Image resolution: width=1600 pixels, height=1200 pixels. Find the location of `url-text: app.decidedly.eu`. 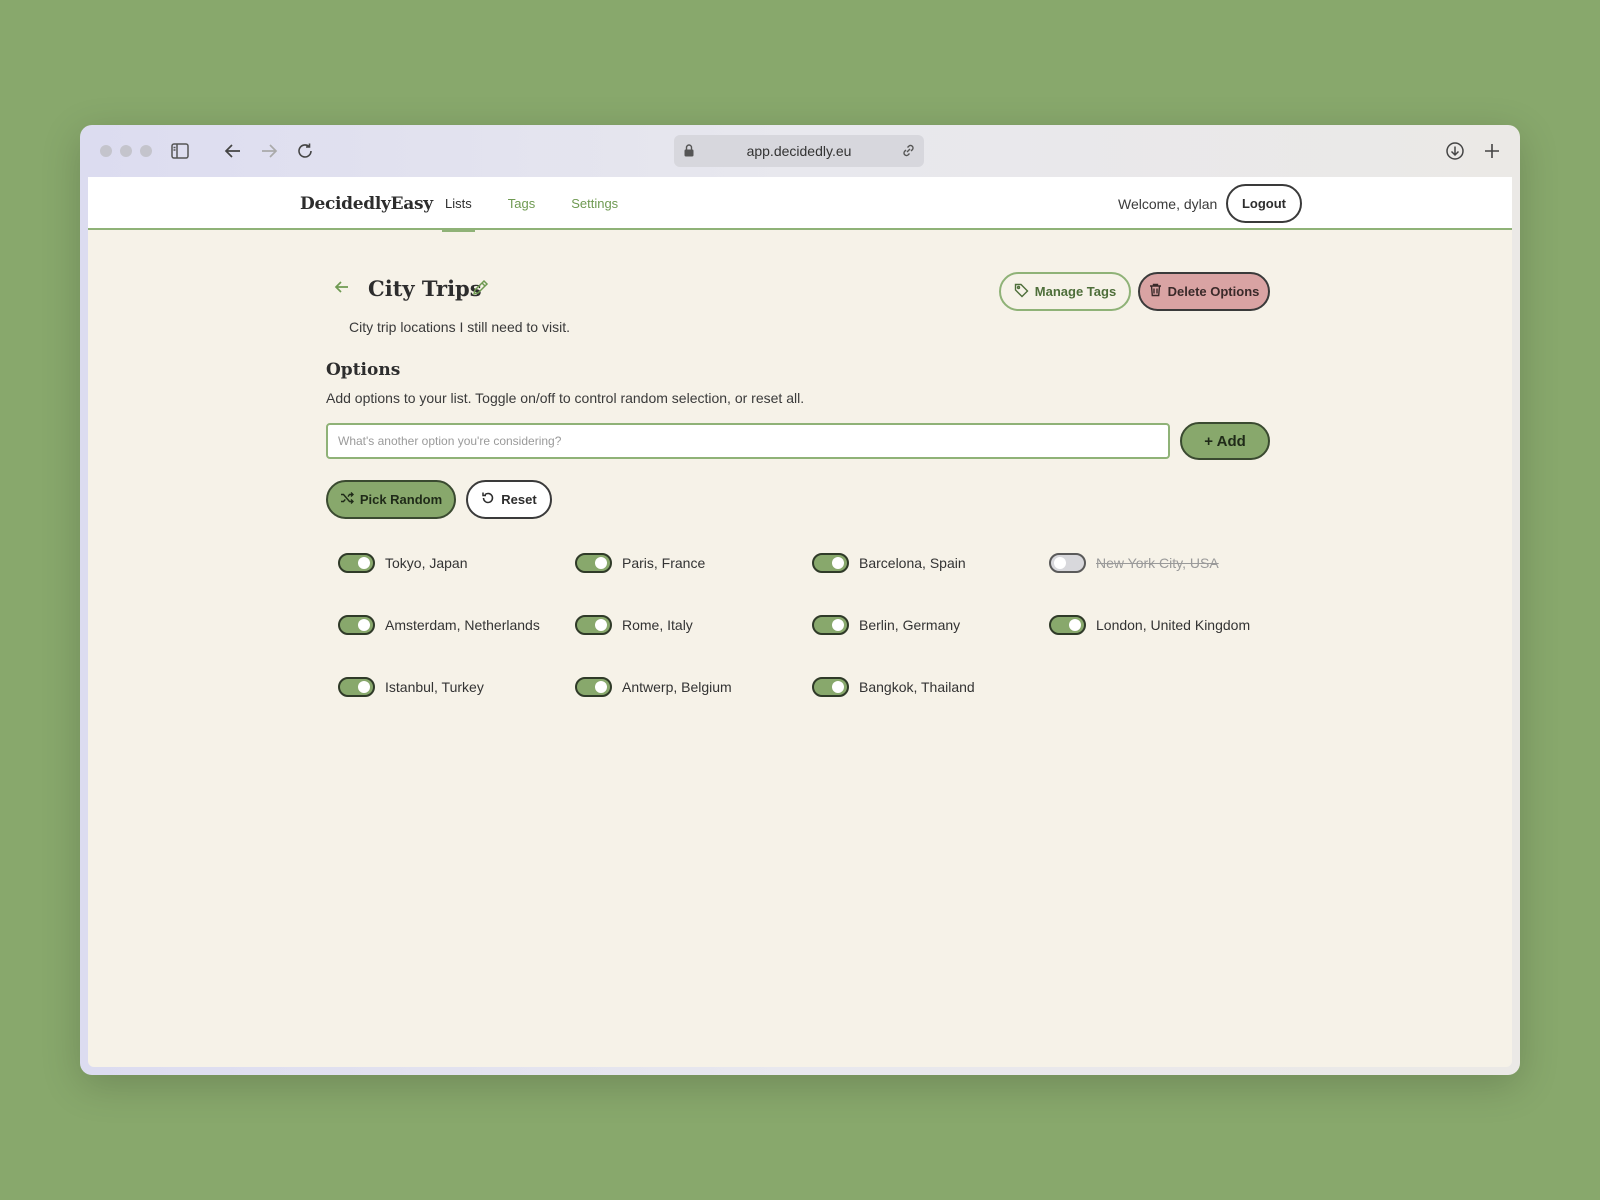

url-text: app.decidedly.eu is located at coordinates (799, 151).